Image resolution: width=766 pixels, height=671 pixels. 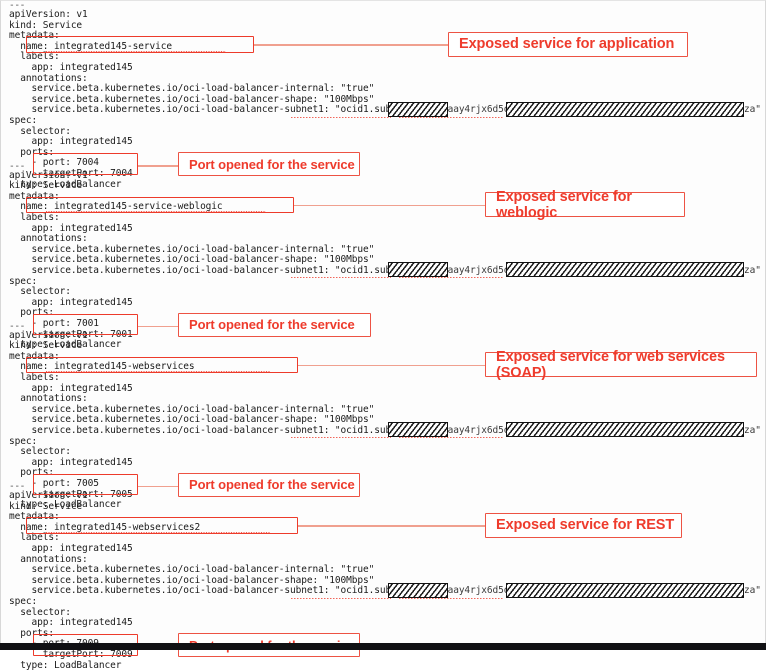 What do you see at coordinates (269, 164) in the screenshot?
I see `port-callout-service-application: Port opened for the service` at bounding box center [269, 164].